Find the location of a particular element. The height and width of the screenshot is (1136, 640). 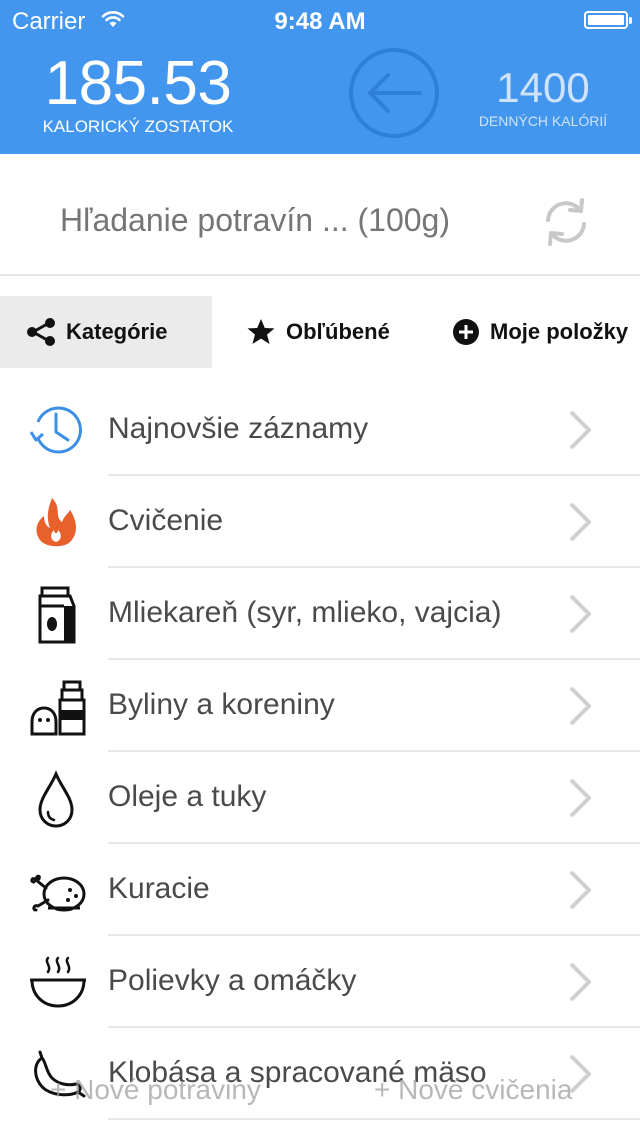

list-item-recent: Najnovšie záznamy is located at coordinates (320, 430).